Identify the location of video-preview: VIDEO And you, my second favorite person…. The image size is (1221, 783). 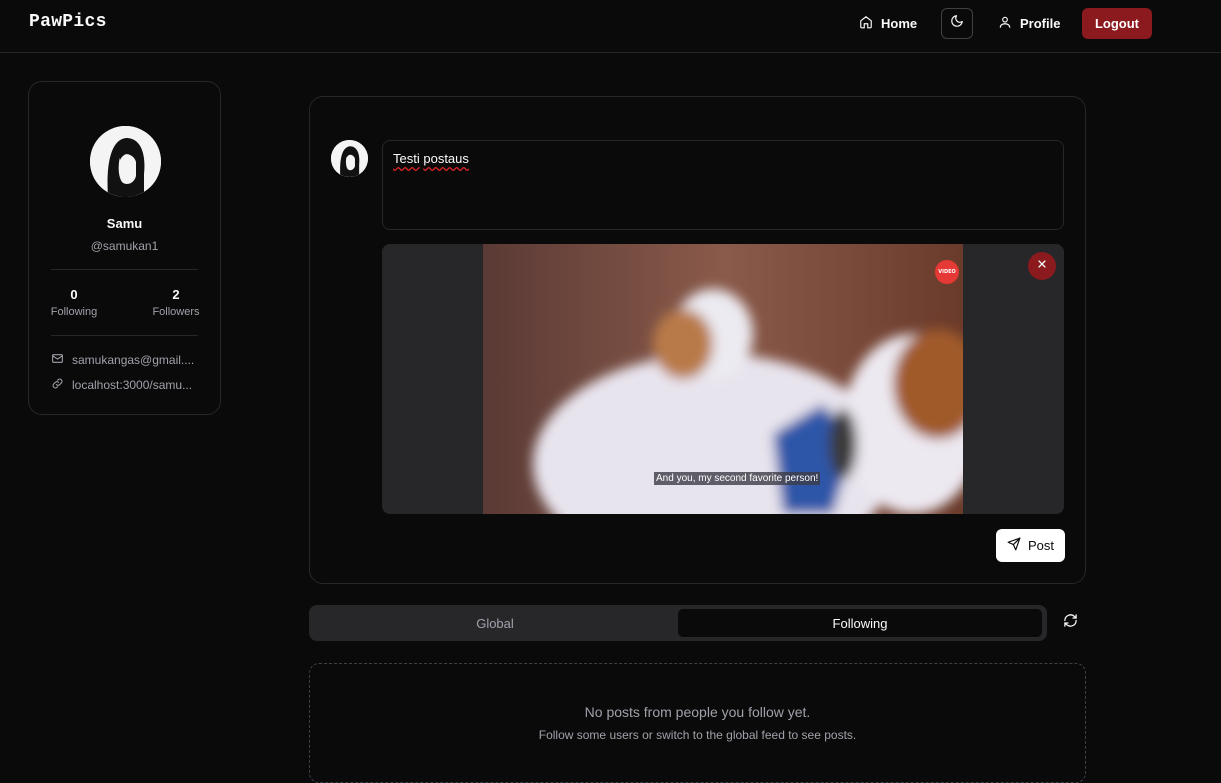
(723, 379).